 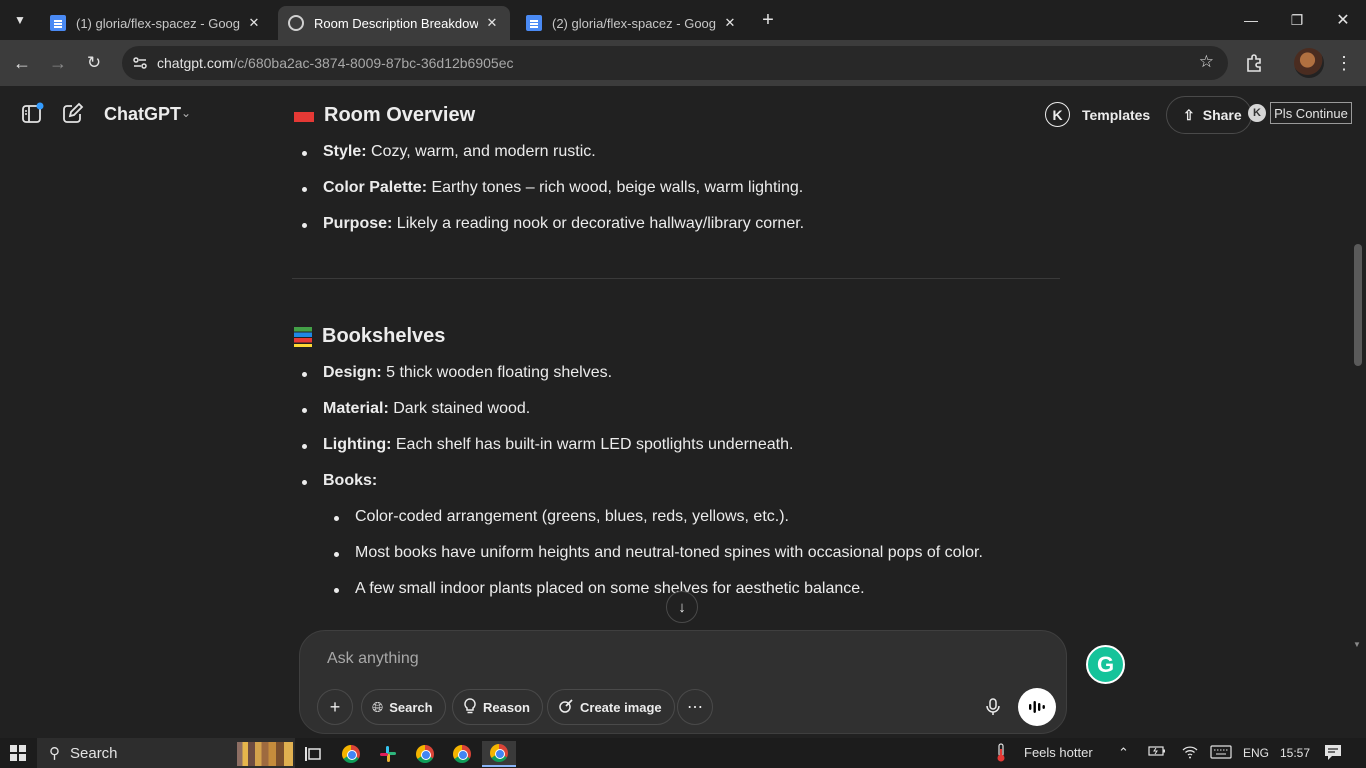 I want to click on forward-arrow-icon: →, so click(x=58, y=63).